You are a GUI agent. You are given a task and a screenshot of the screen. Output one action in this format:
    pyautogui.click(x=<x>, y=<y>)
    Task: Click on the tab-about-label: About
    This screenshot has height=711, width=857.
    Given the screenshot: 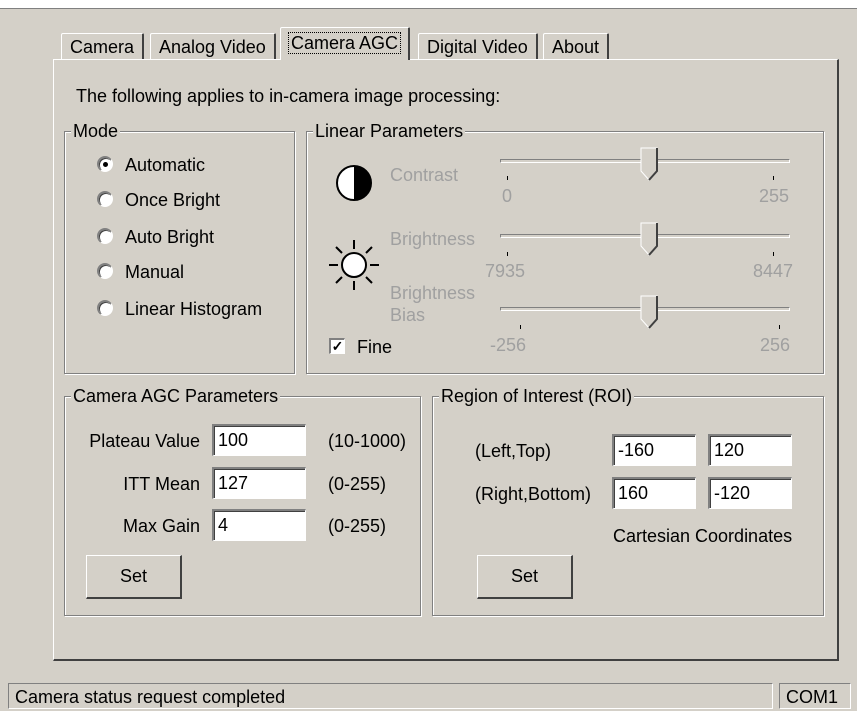 What is the action you would take?
    pyautogui.click(x=576, y=47)
    